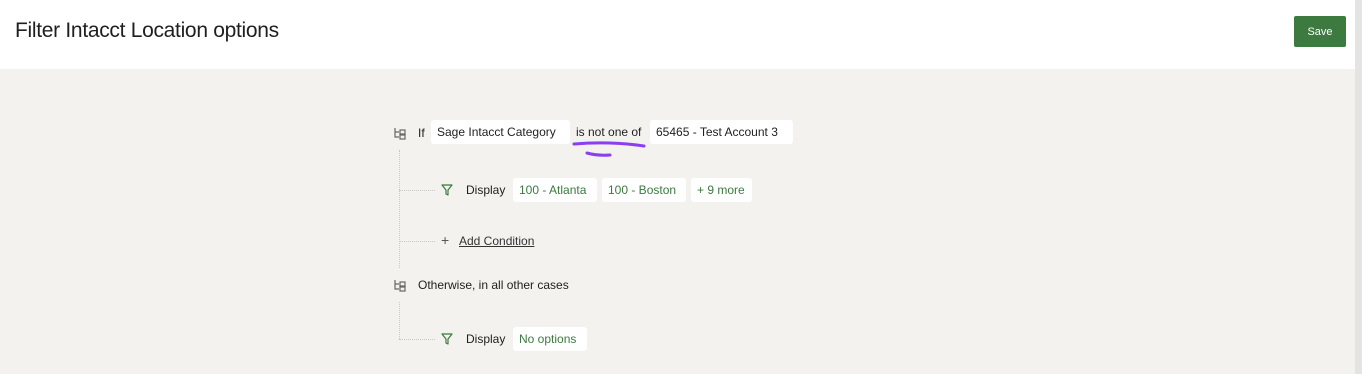 The height and width of the screenshot is (374, 1362). I want to click on page-title: Filter Intacct Location options, so click(147, 30).